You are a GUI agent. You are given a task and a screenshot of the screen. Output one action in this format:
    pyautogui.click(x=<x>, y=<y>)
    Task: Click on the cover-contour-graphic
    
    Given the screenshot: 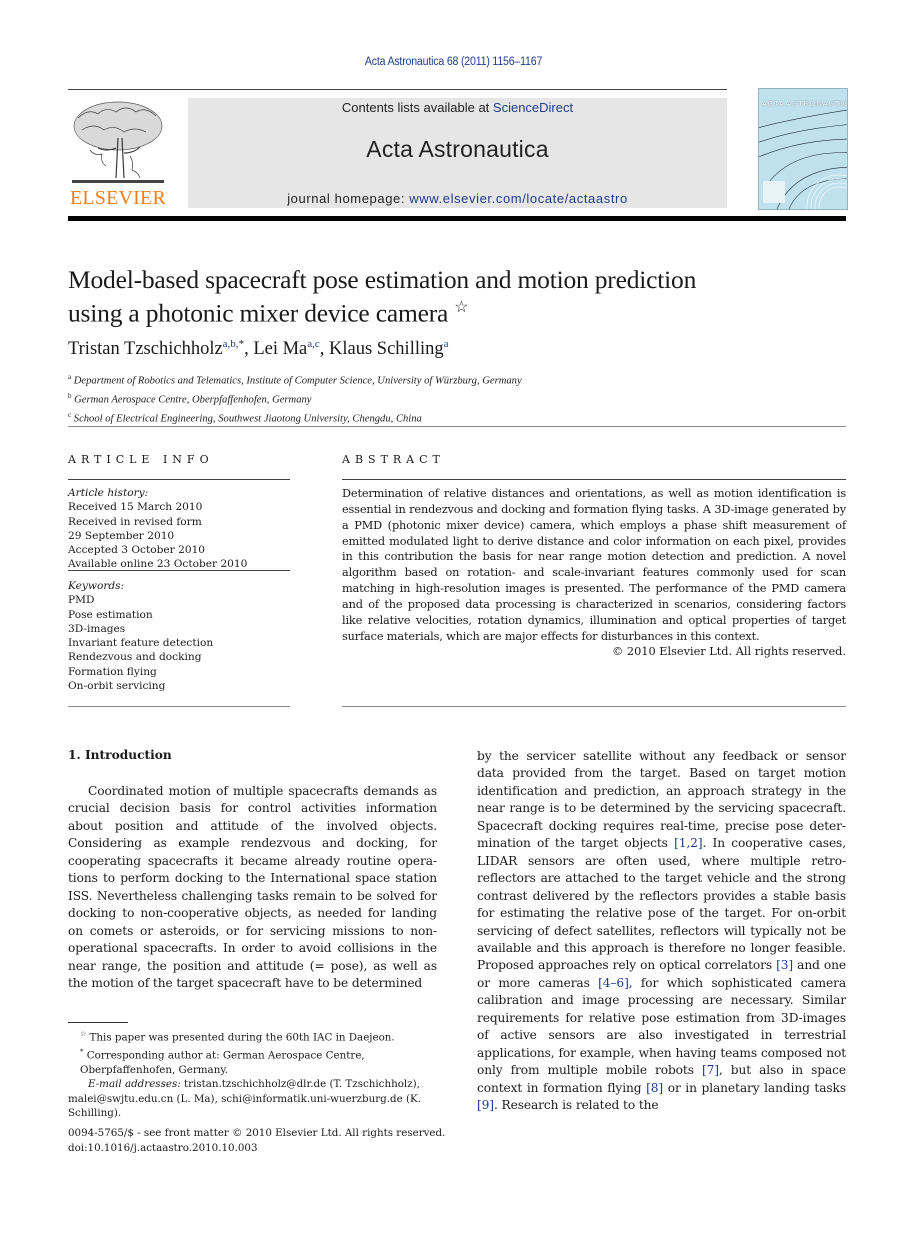 What is the action you would take?
    pyautogui.click(x=803, y=159)
    